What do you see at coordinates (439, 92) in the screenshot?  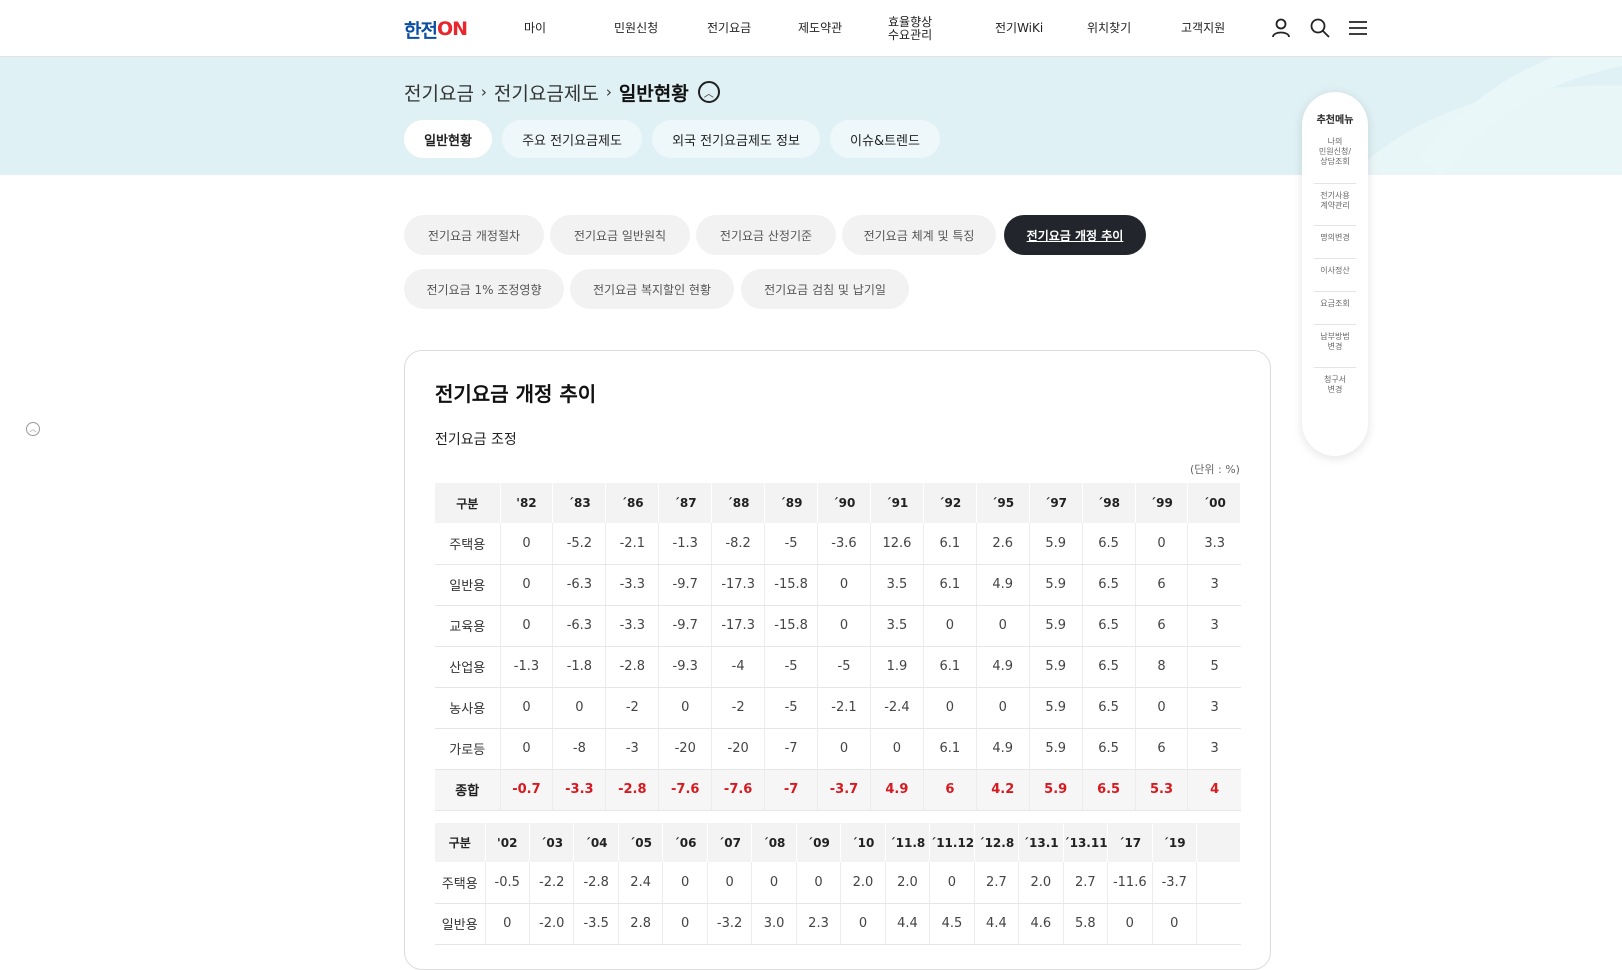 I see `breadcrumb-item: 전기요금` at bounding box center [439, 92].